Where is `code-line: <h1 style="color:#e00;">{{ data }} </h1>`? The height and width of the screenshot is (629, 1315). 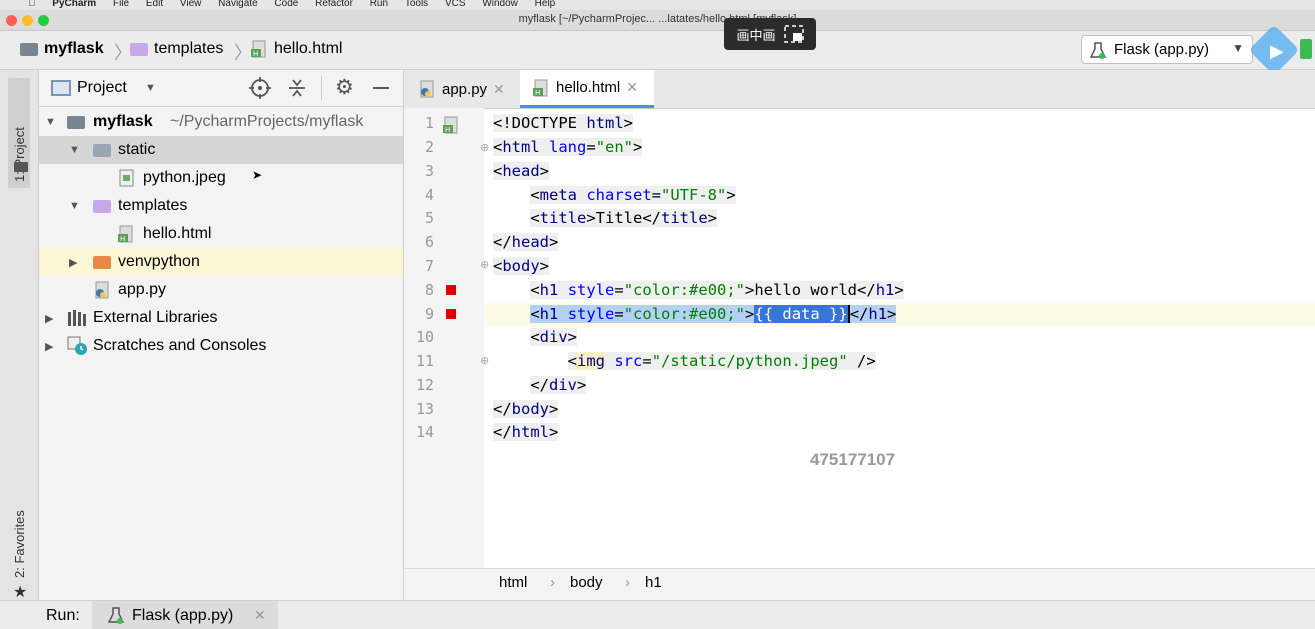 code-line: <h1 style="color:#e00;">{{ data }} </h1> is located at coordinates (695, 314).